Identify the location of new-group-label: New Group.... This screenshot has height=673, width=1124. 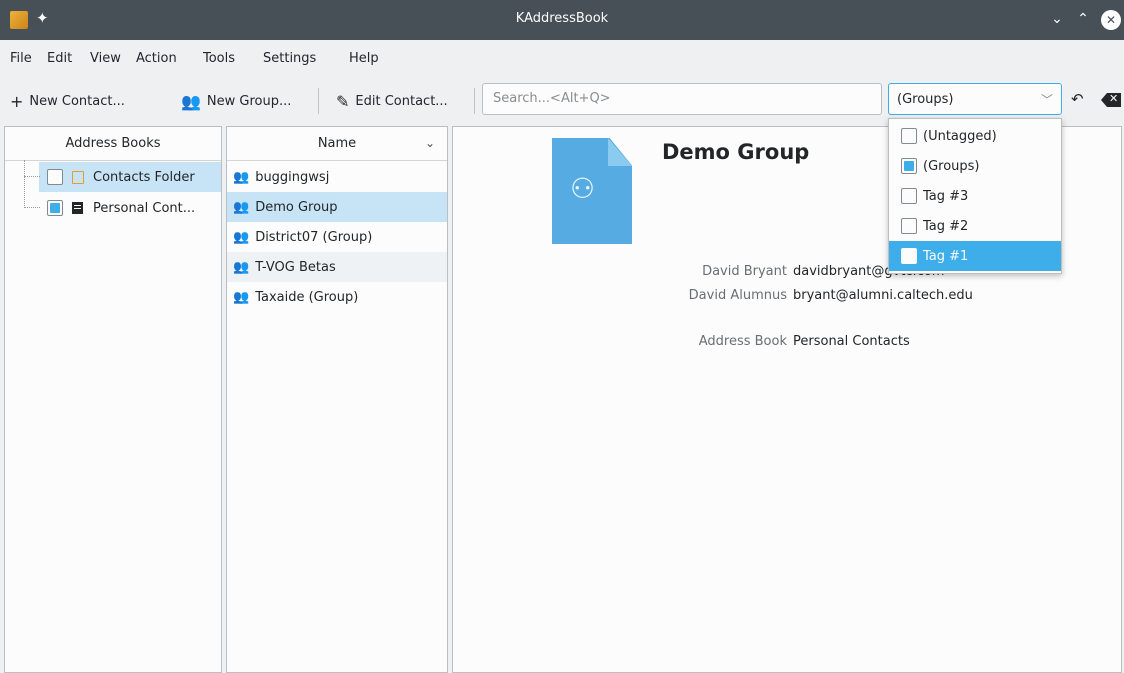
(249, 101).